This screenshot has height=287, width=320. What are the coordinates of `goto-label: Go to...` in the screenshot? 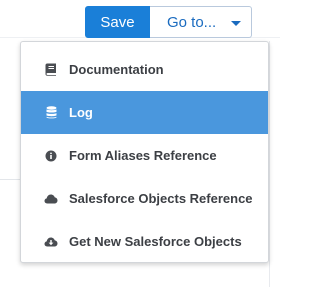 It's located at (192, 22).